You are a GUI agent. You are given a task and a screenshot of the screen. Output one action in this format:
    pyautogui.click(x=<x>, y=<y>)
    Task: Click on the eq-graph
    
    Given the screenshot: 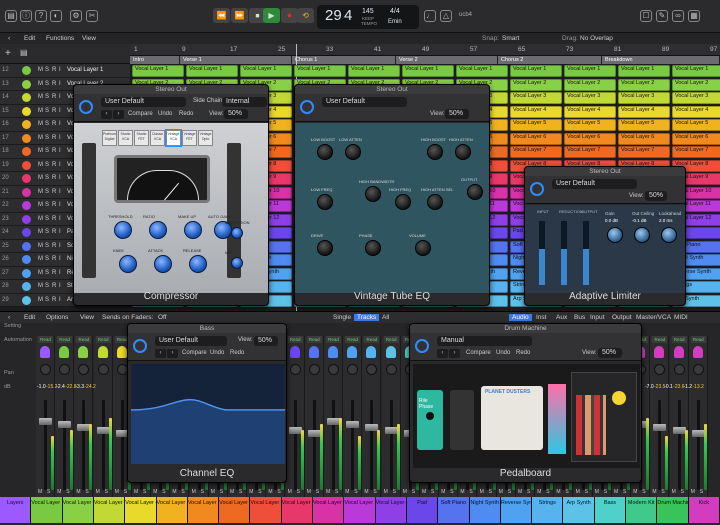 What is the action you would take?
    pyautogui.click(x=207, y=414)
    